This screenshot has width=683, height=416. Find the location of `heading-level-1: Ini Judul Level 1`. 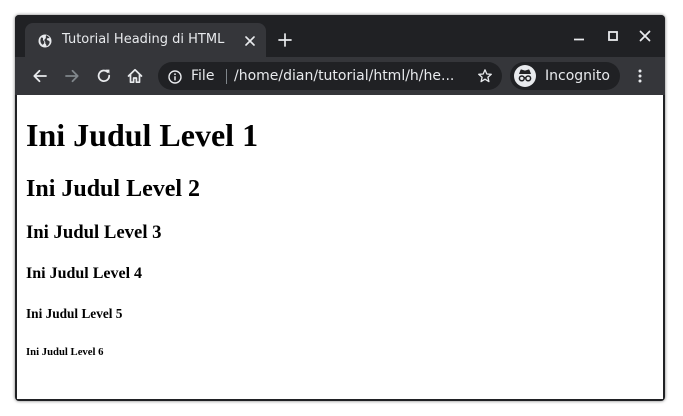

heading-level-1: Ini Judul Level 1 is located at coordinates (142, 135).